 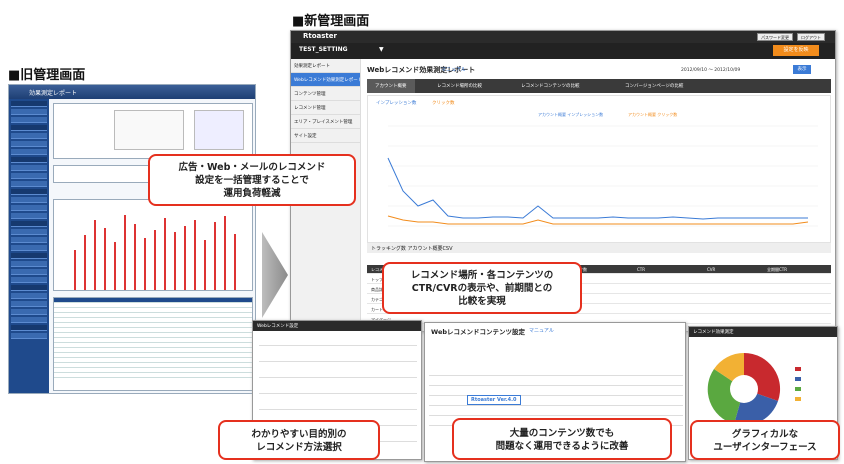 I want to click on table-section-title: トラッキング数 アカウント概要CSV, so click(x=599, y=248).